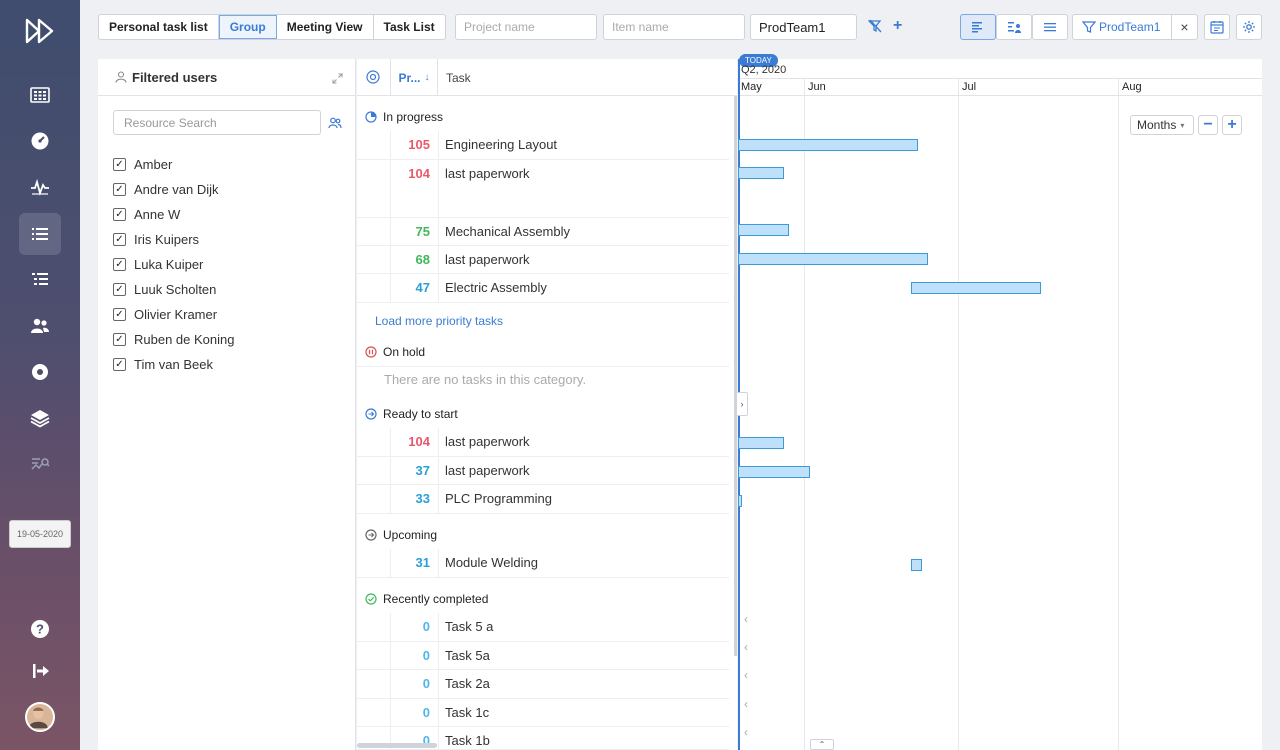 The height and width of the screenshot is (750, 1280). What do you see at coordinates (543, 288) in the screenshot?
I see `task-row: 47 Electric Assembly` at bounding box center [543, 288].